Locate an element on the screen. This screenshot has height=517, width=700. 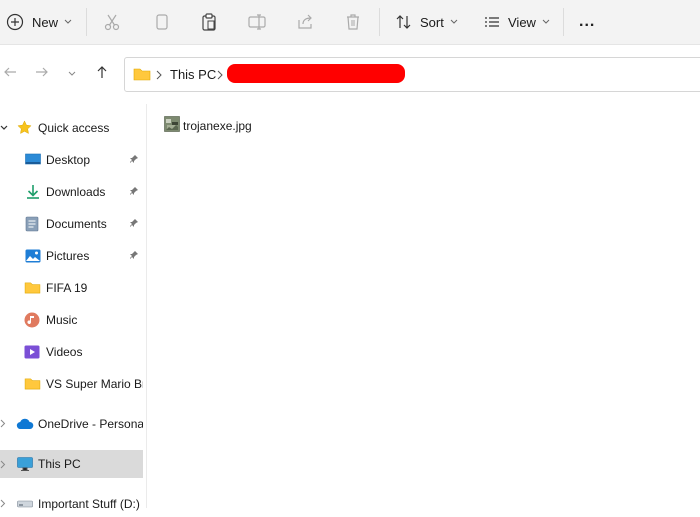
sidebar-item-music: Music is located at coordinates (71, 319).